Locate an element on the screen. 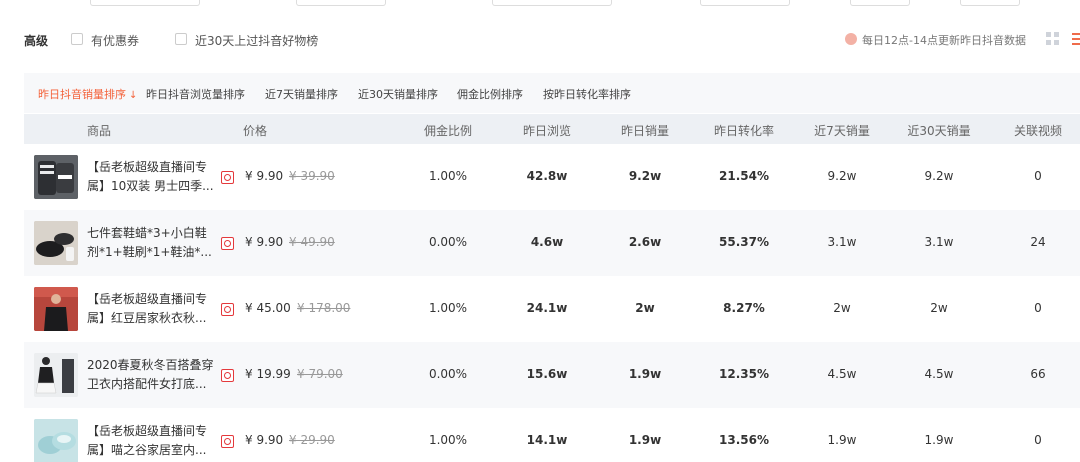  sort-tab-30day-sales: 近30天销量排序 is located at coordinates (398, 94).